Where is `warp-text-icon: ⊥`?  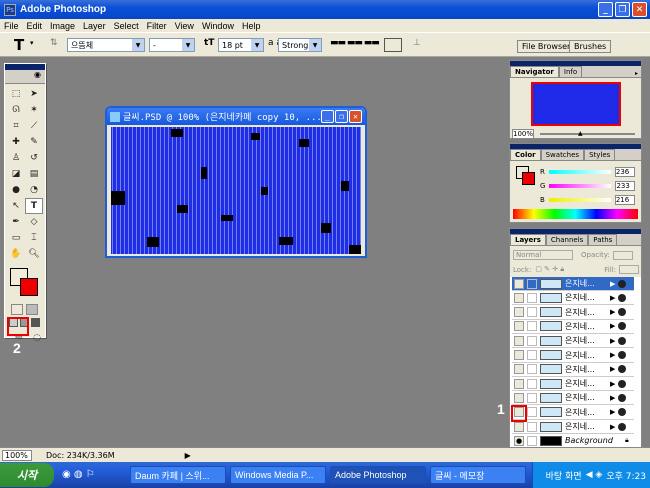 warp-text-icon: ⊥ is located at coordinates (417, 43).